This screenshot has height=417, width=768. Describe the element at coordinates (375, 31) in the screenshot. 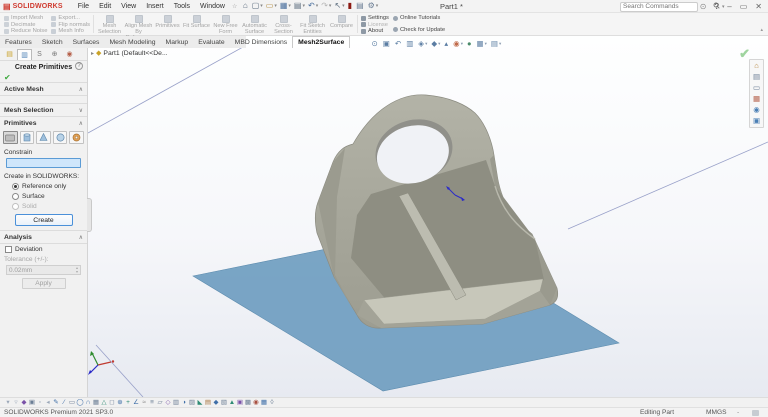

I see `ribbon-small-button: About` at that location.